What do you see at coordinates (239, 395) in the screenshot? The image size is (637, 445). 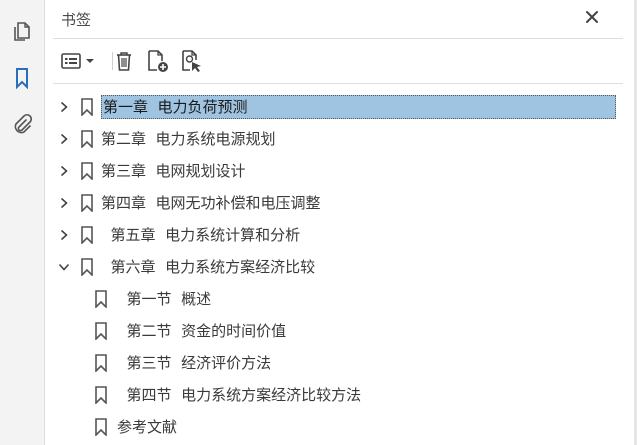 I see `bookmark-label: 第四节 电力系统方案经济比较方法` at bounding box center [239, 395].